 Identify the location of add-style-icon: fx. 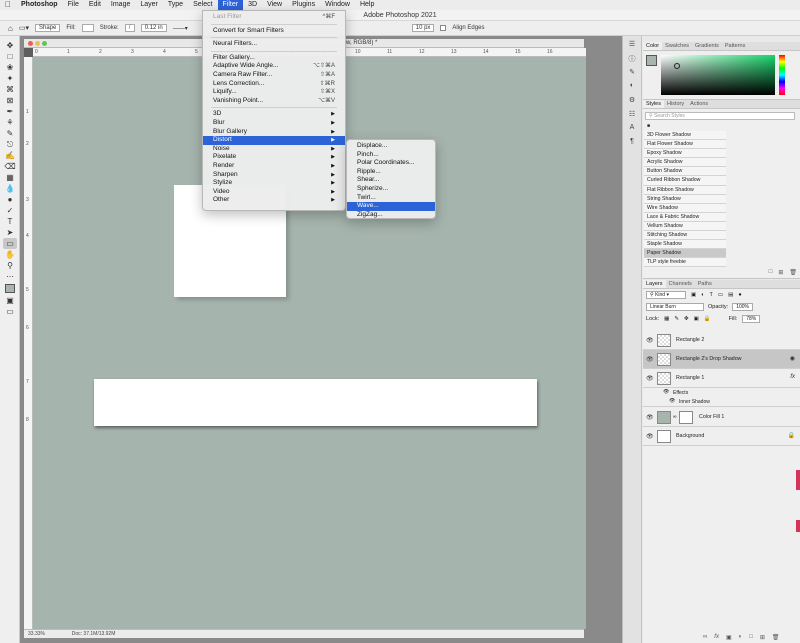
(716, 637).